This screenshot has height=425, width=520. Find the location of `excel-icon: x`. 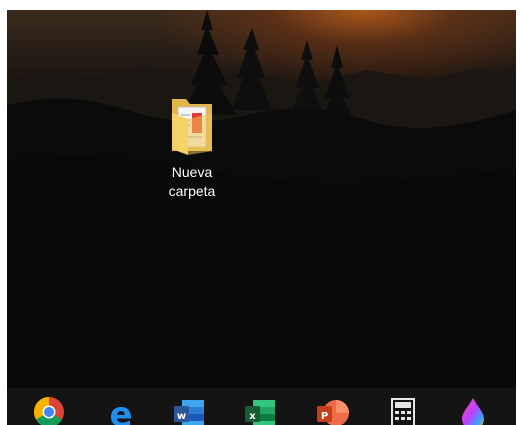

excel-icon: x is located at coordinates (260, 412).